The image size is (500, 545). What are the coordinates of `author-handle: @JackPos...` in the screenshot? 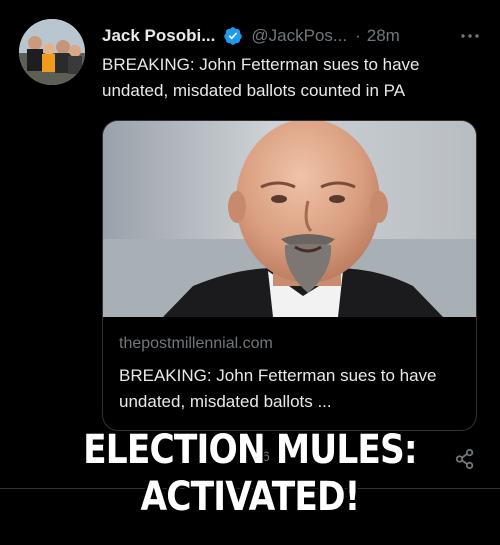 It's located at (299, 36).